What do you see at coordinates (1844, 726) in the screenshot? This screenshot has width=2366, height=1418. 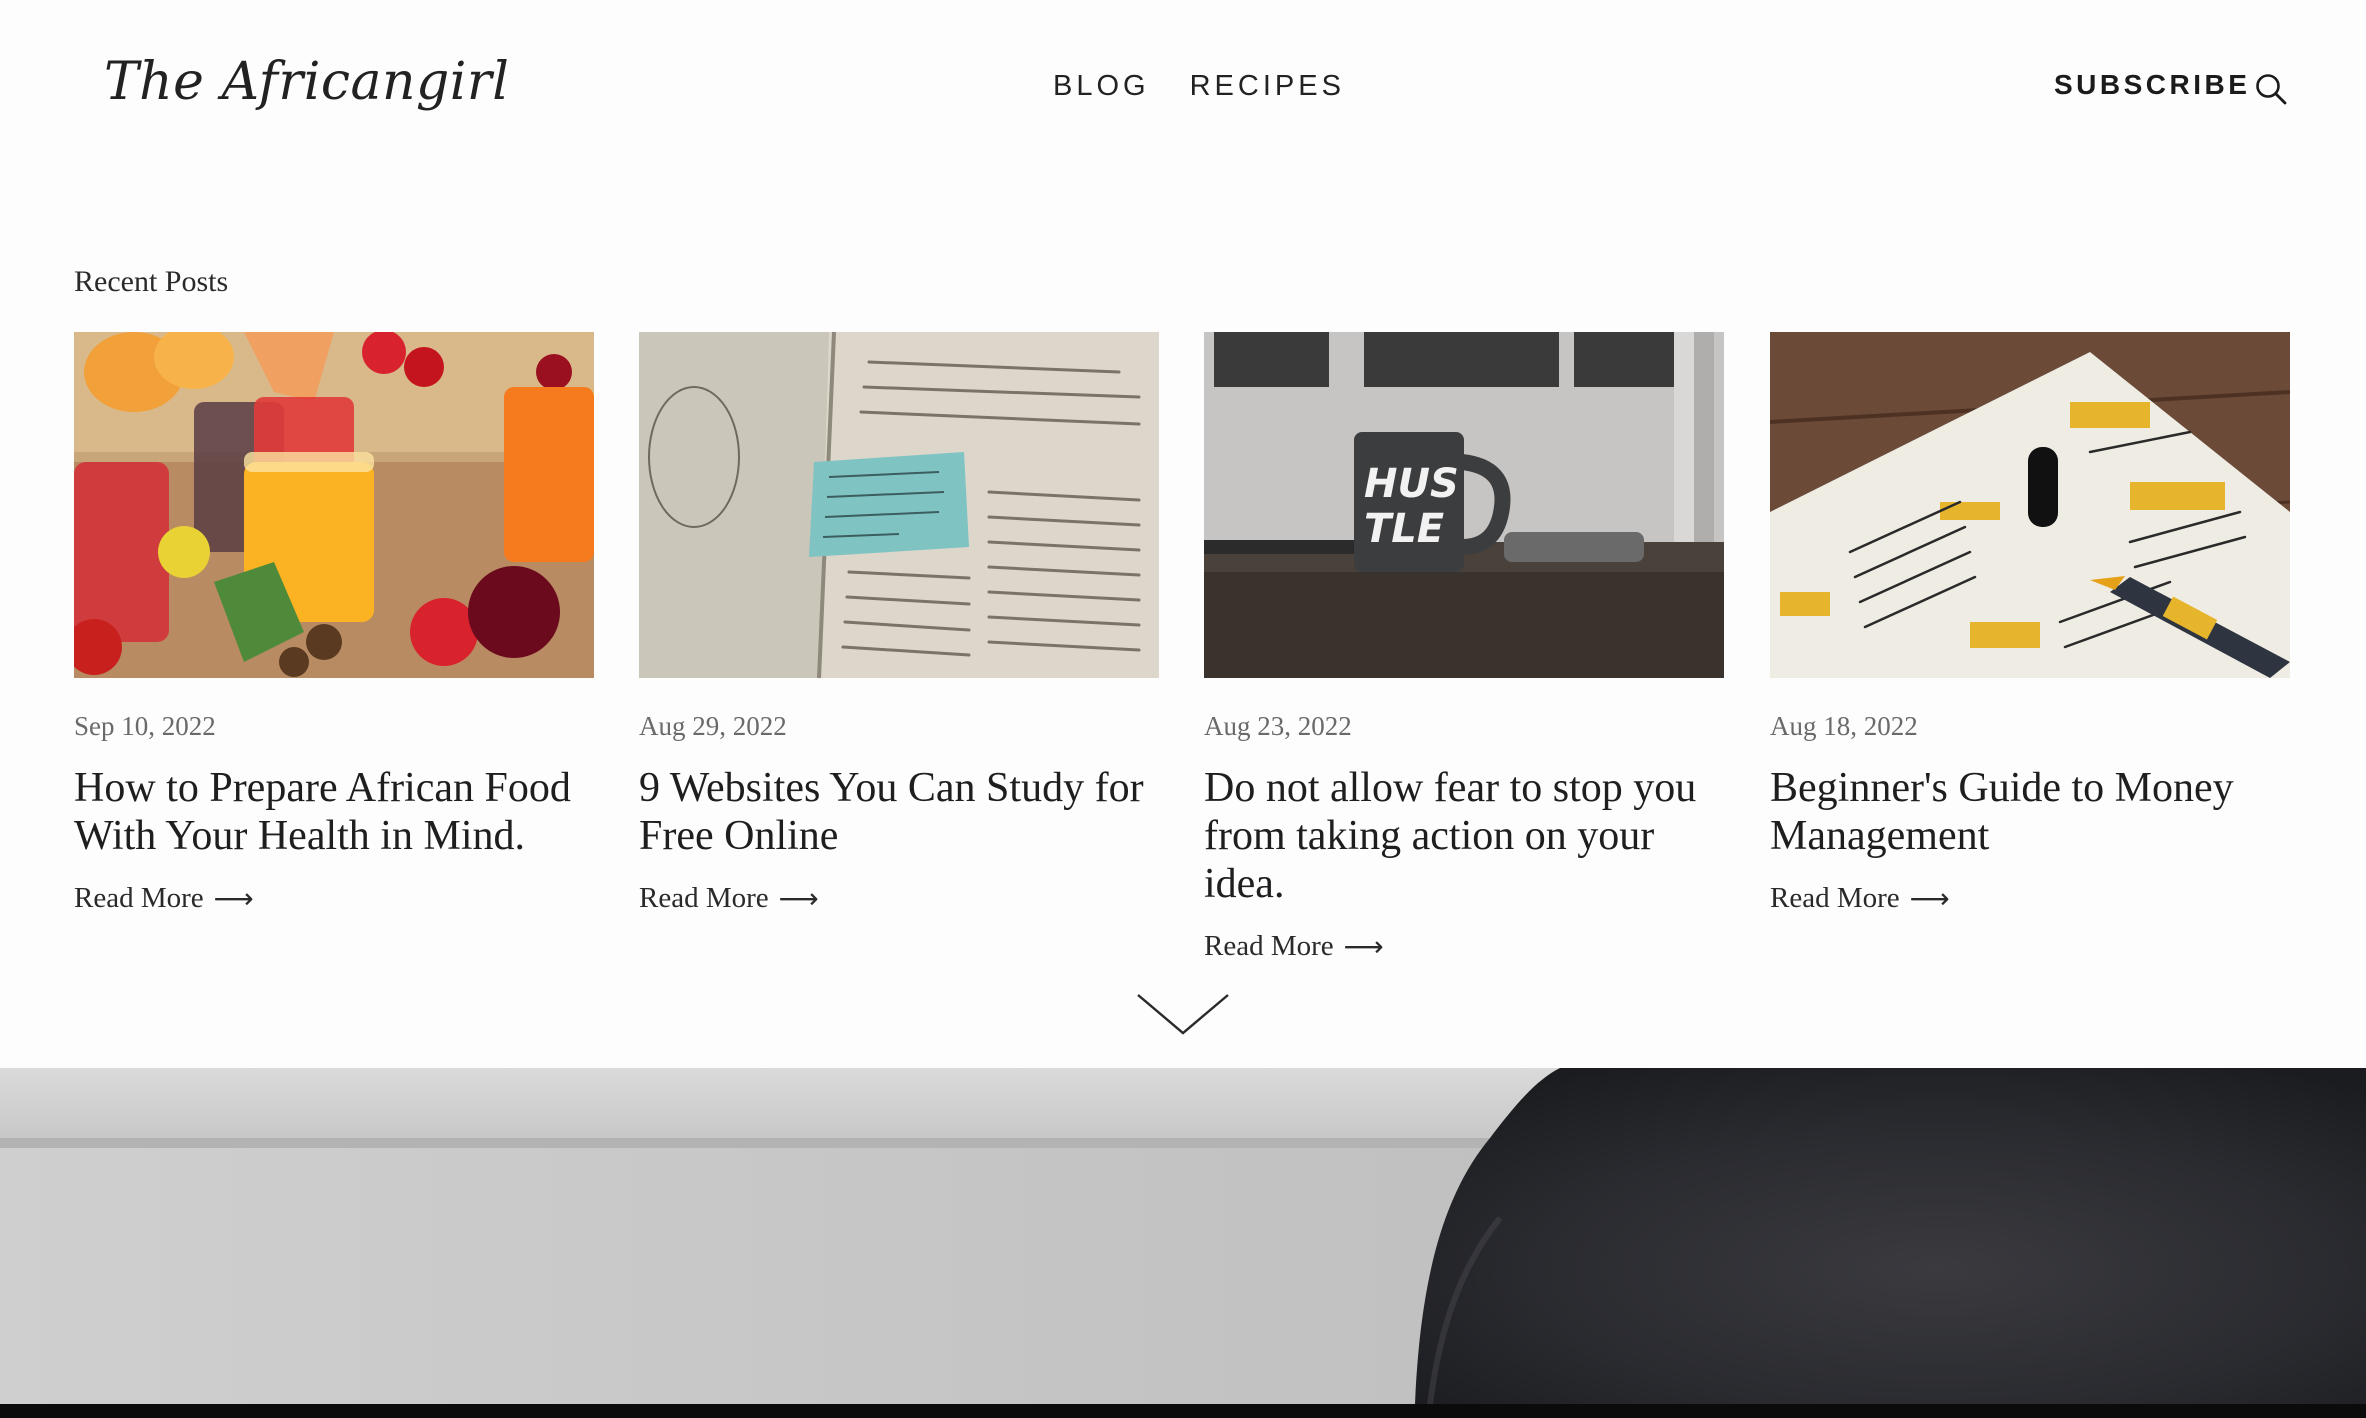 I see `post-date: Aug 18, 2022` at bounding box center [1844, 726].